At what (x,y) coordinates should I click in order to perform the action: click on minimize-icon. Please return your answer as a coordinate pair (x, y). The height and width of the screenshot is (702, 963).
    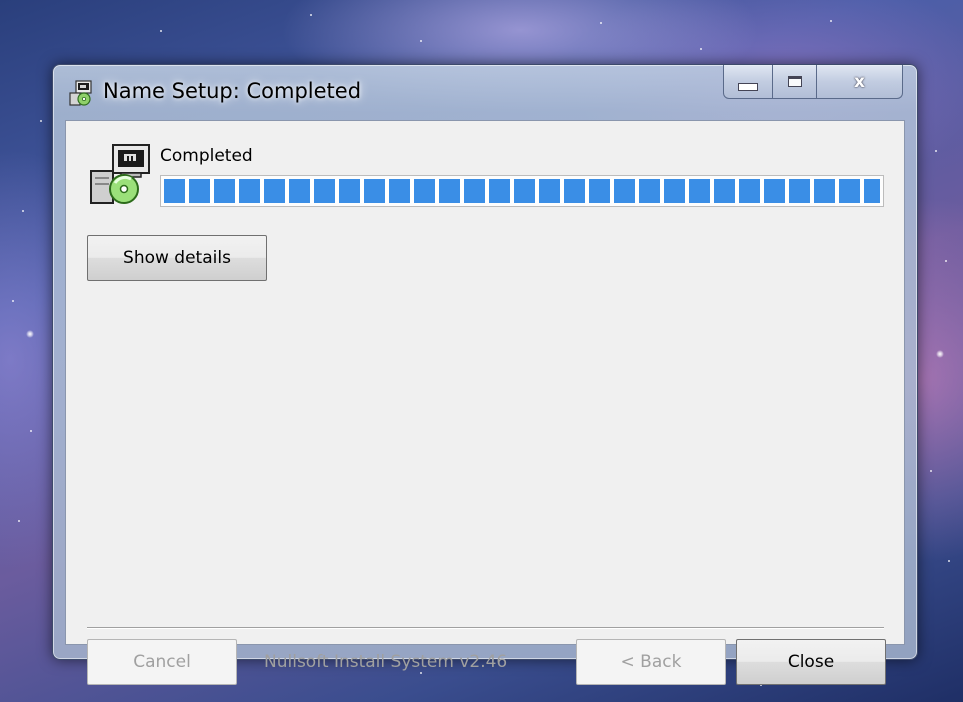
    Looking at the image, I should click on (748, 86).